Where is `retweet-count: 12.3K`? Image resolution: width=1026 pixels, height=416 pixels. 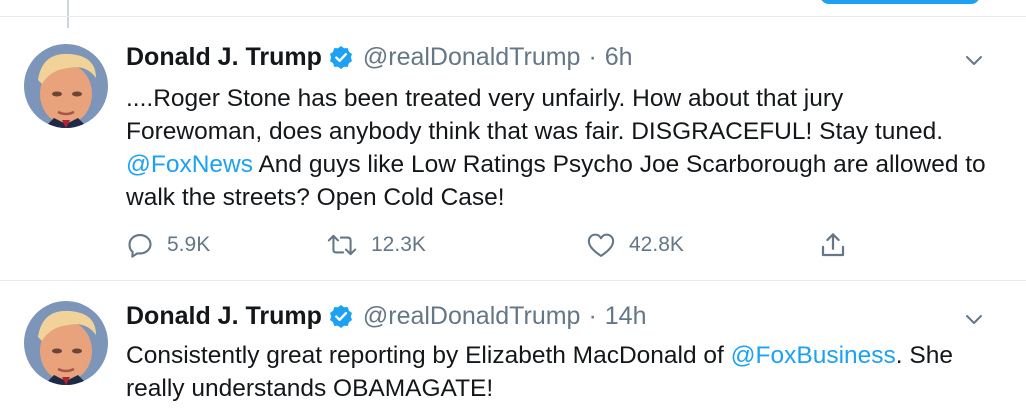 retweet-count: 12.3K is located at coordinates (398, 244).